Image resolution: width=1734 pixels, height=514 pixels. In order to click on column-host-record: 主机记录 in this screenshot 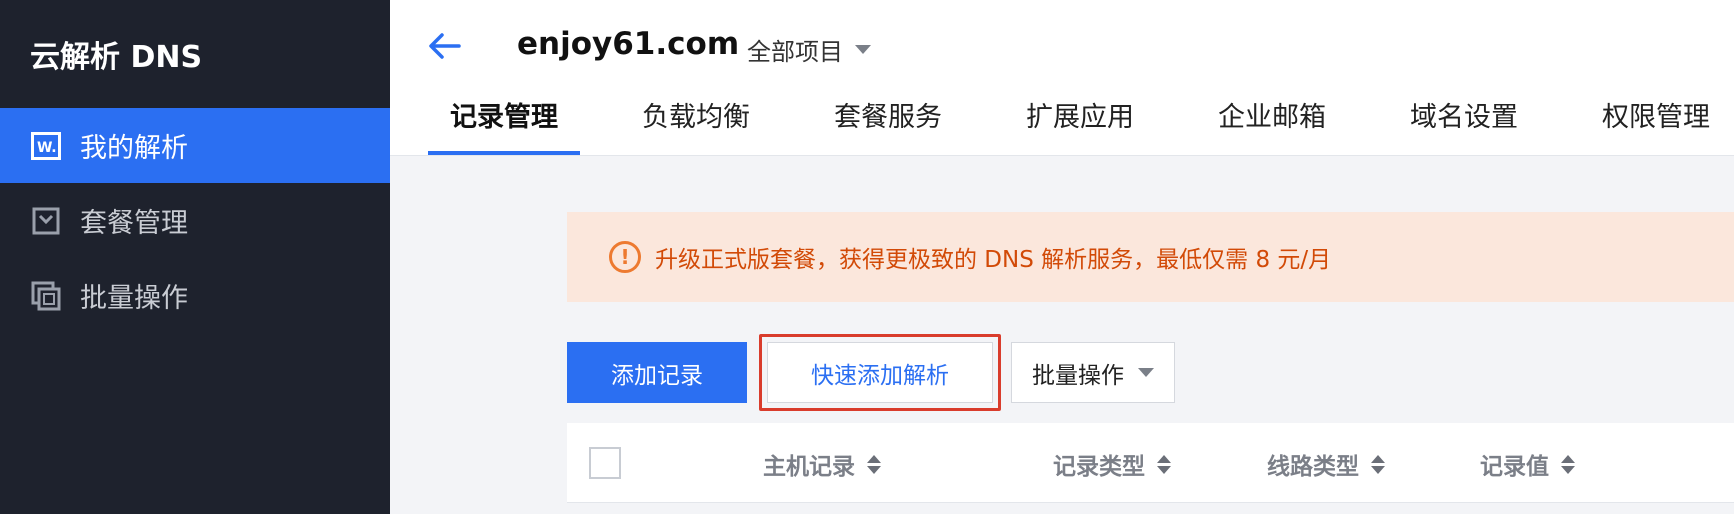, I will do `click(822, 464)`.